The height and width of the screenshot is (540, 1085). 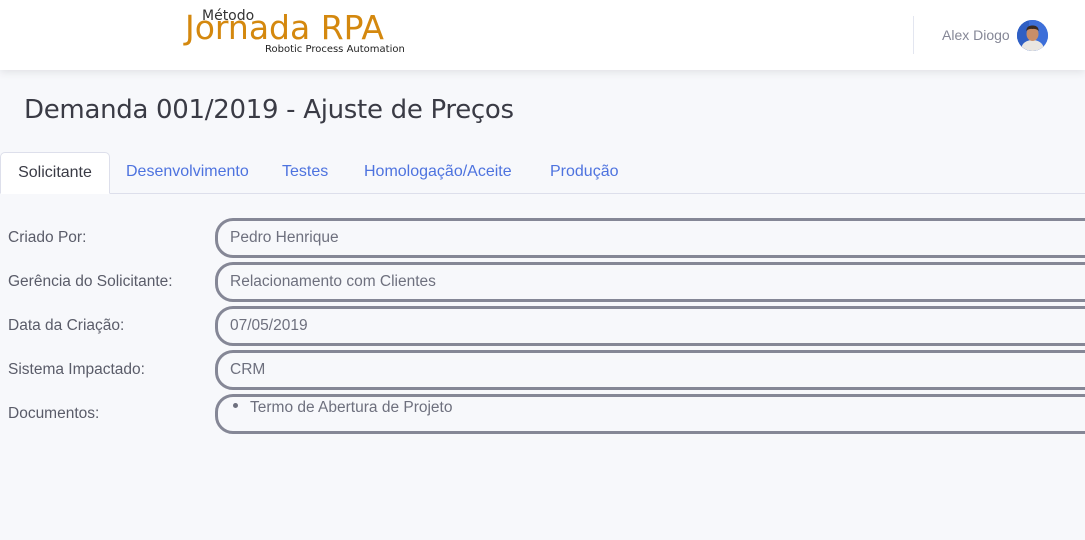 What do you see at coordinates (976, 35) in the screenshot?
I see `user-name: Alex Diogo` at bounding box center [976, 35].